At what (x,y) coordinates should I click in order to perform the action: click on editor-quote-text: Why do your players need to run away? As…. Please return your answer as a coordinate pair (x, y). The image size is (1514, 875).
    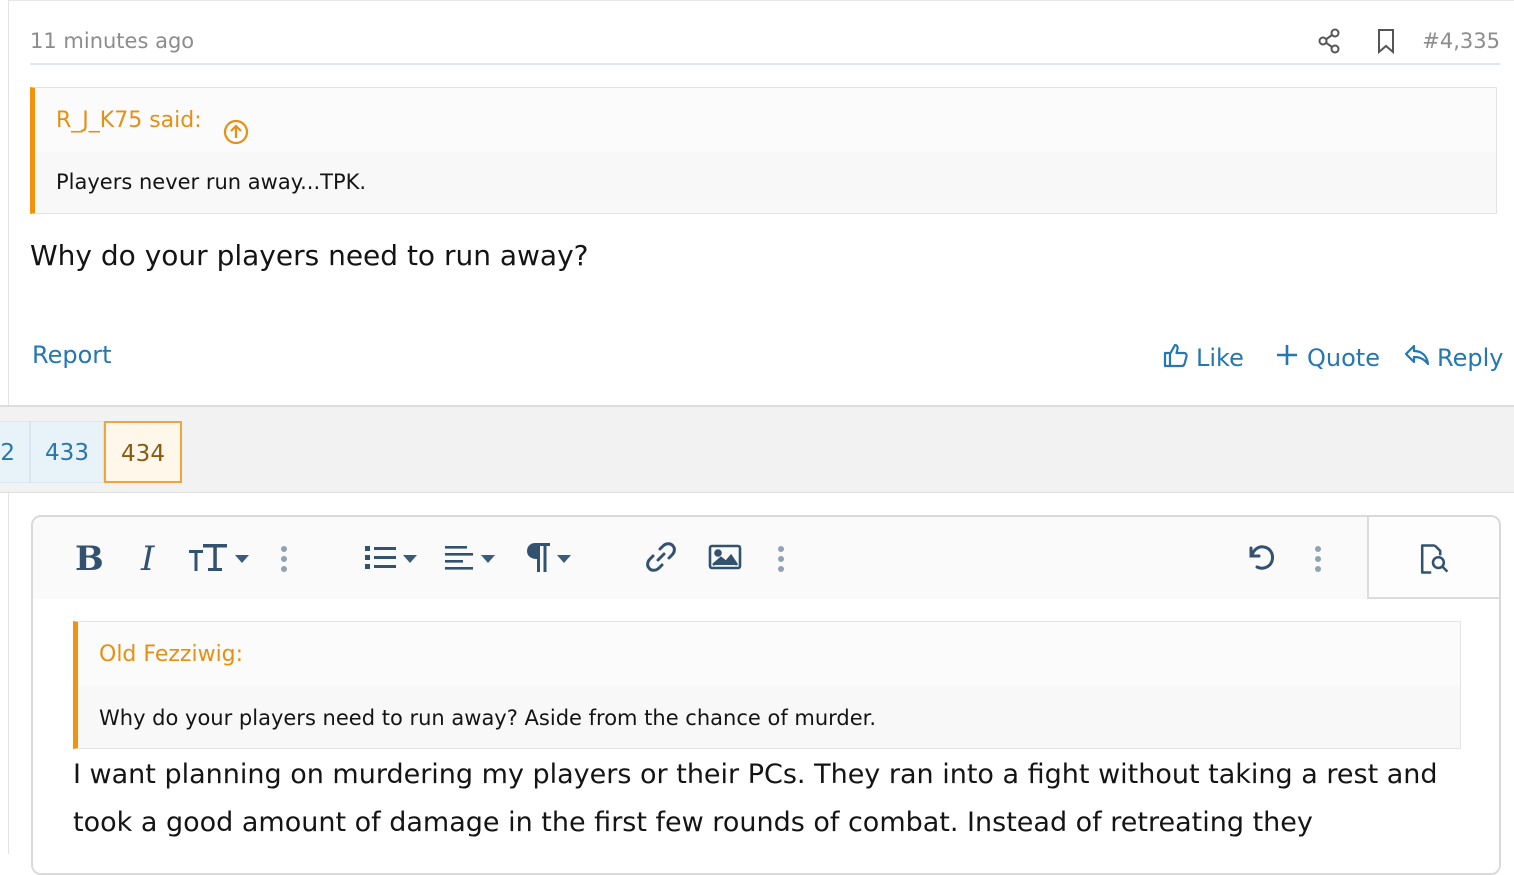
    Looking at the image, I should click on (488, 718).